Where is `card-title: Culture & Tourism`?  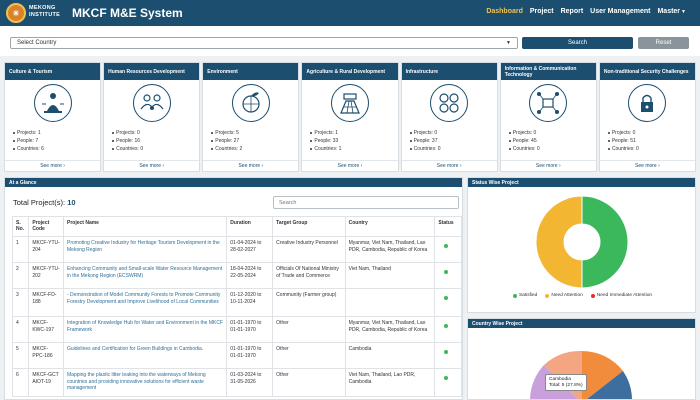 card-title: Culture & Tourism is located at coordinates (53, 71).